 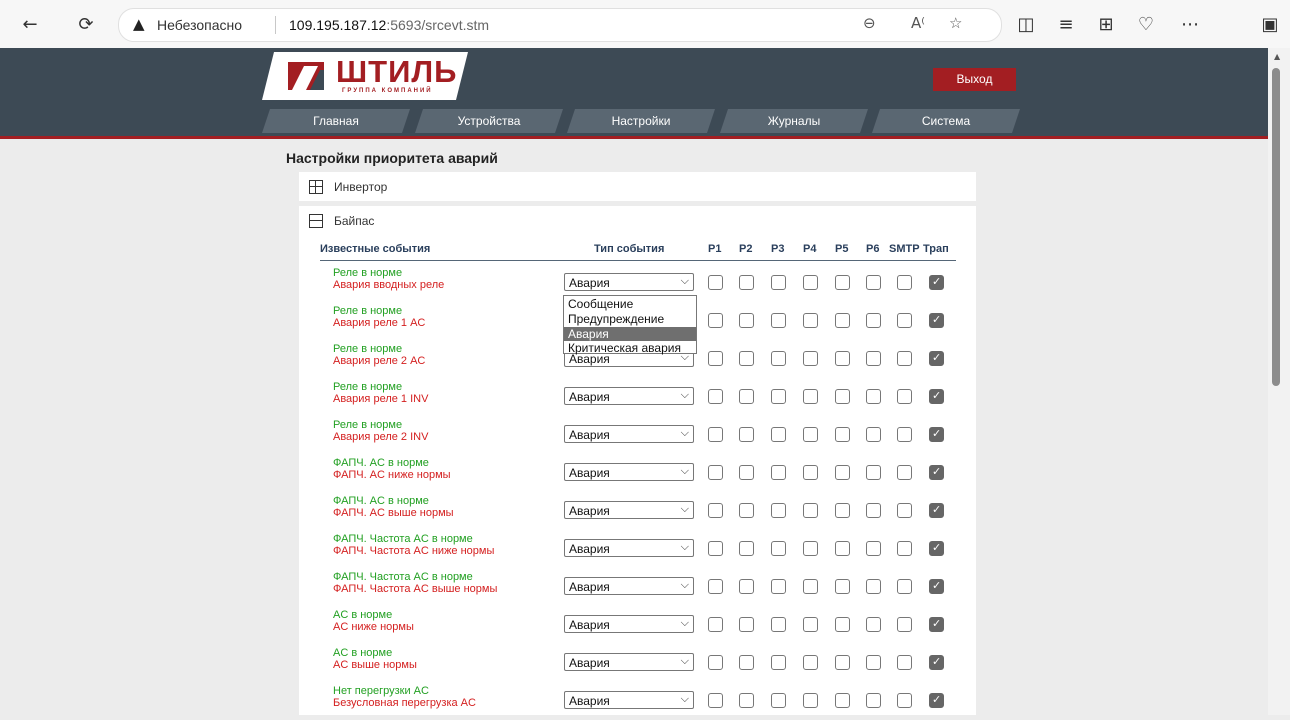 What do you see at coordinates (637, 186) in the screenshot?
I see `panel-inverter: Инвертор` at bounding box center [637, 186].